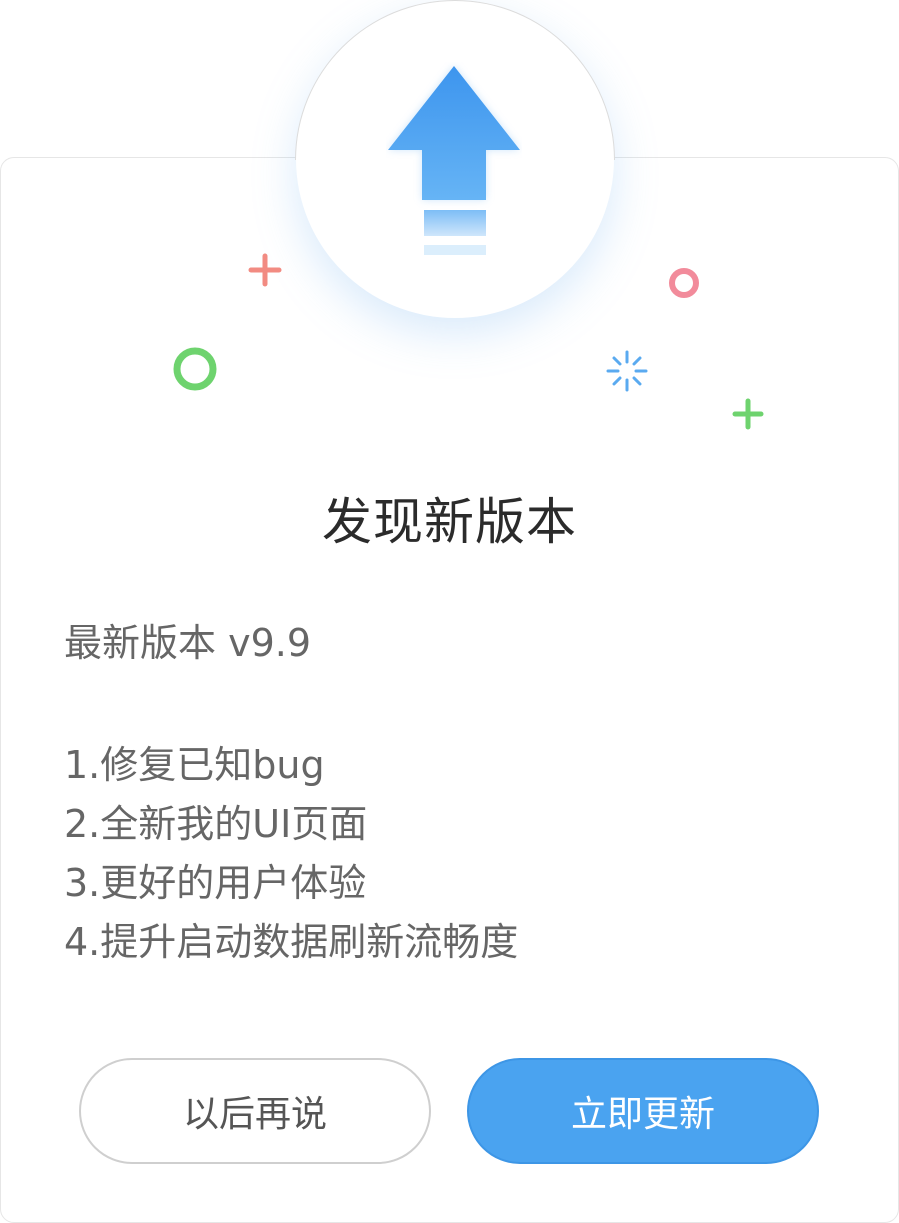 This screenshot has height=1223, width=899. I want to click on version-label: 最新版本 v9.9, so click(188, 643).